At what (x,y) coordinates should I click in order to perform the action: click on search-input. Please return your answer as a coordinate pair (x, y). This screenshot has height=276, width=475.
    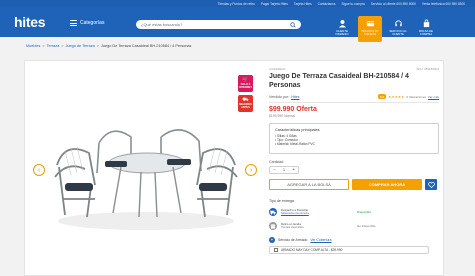
    Looking at the image, I should click on (213, 24).